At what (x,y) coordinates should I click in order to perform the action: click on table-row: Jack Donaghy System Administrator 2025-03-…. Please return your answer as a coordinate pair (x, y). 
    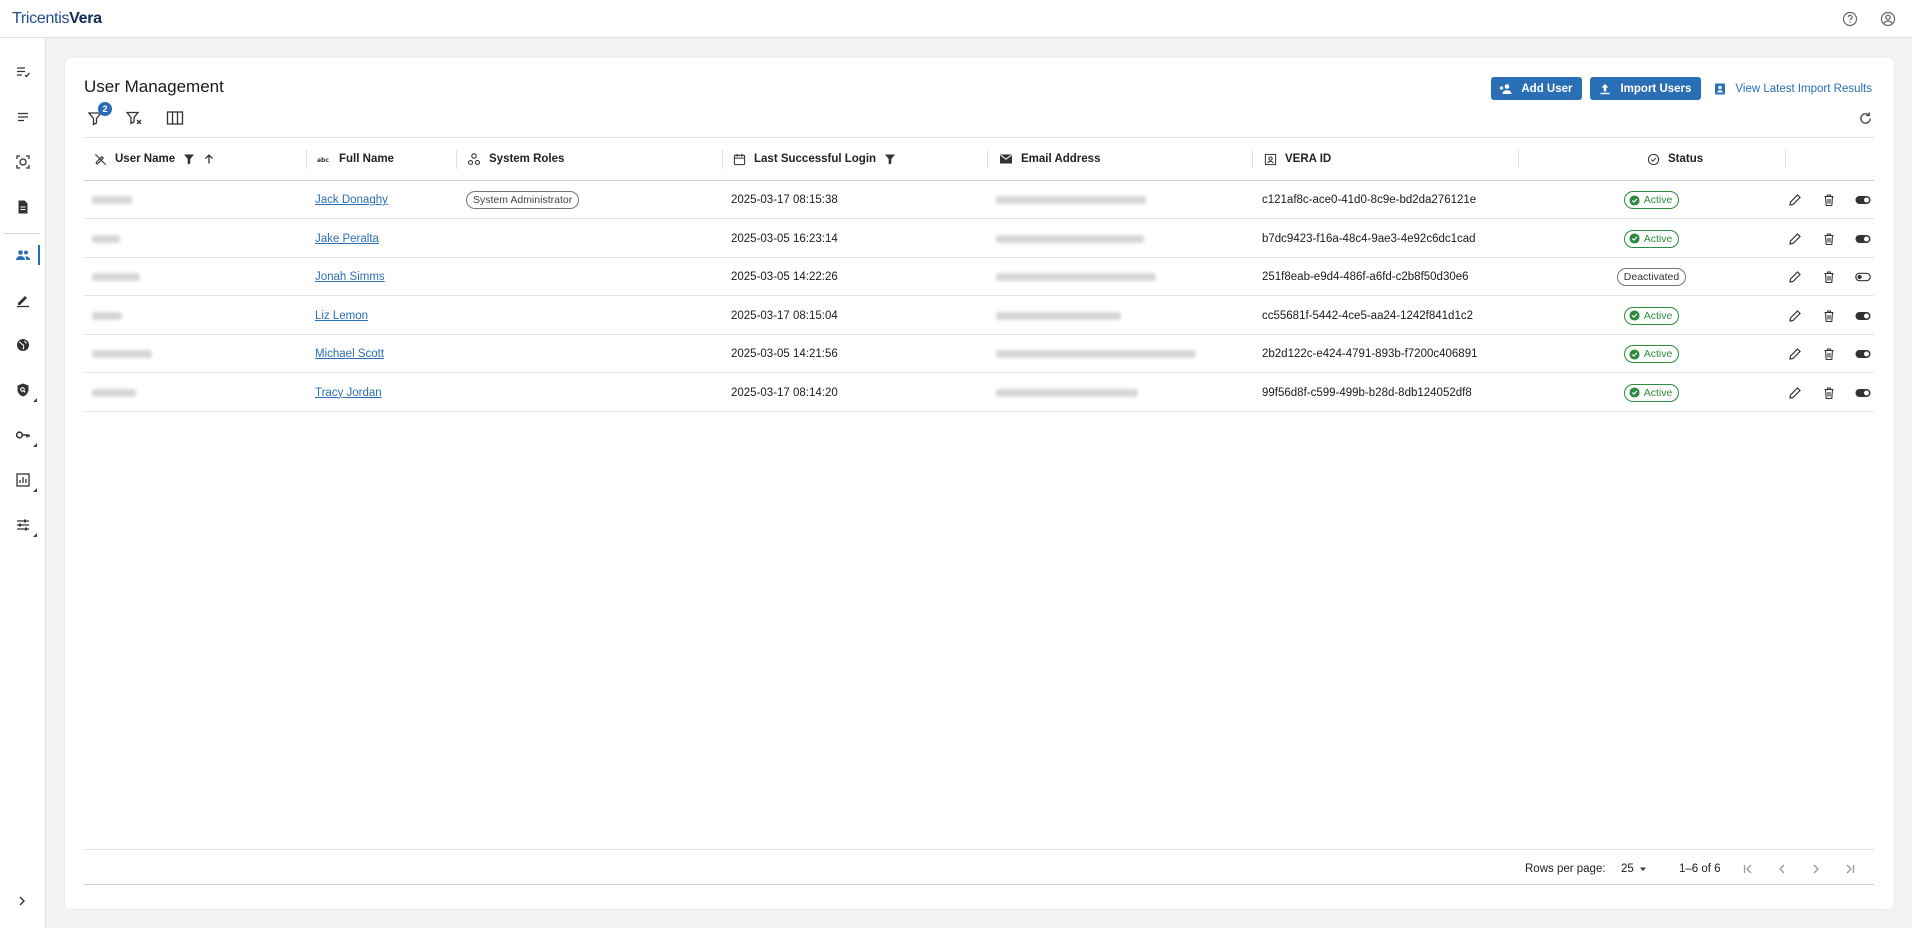
    Looking at the image, I should click on (979, 200).